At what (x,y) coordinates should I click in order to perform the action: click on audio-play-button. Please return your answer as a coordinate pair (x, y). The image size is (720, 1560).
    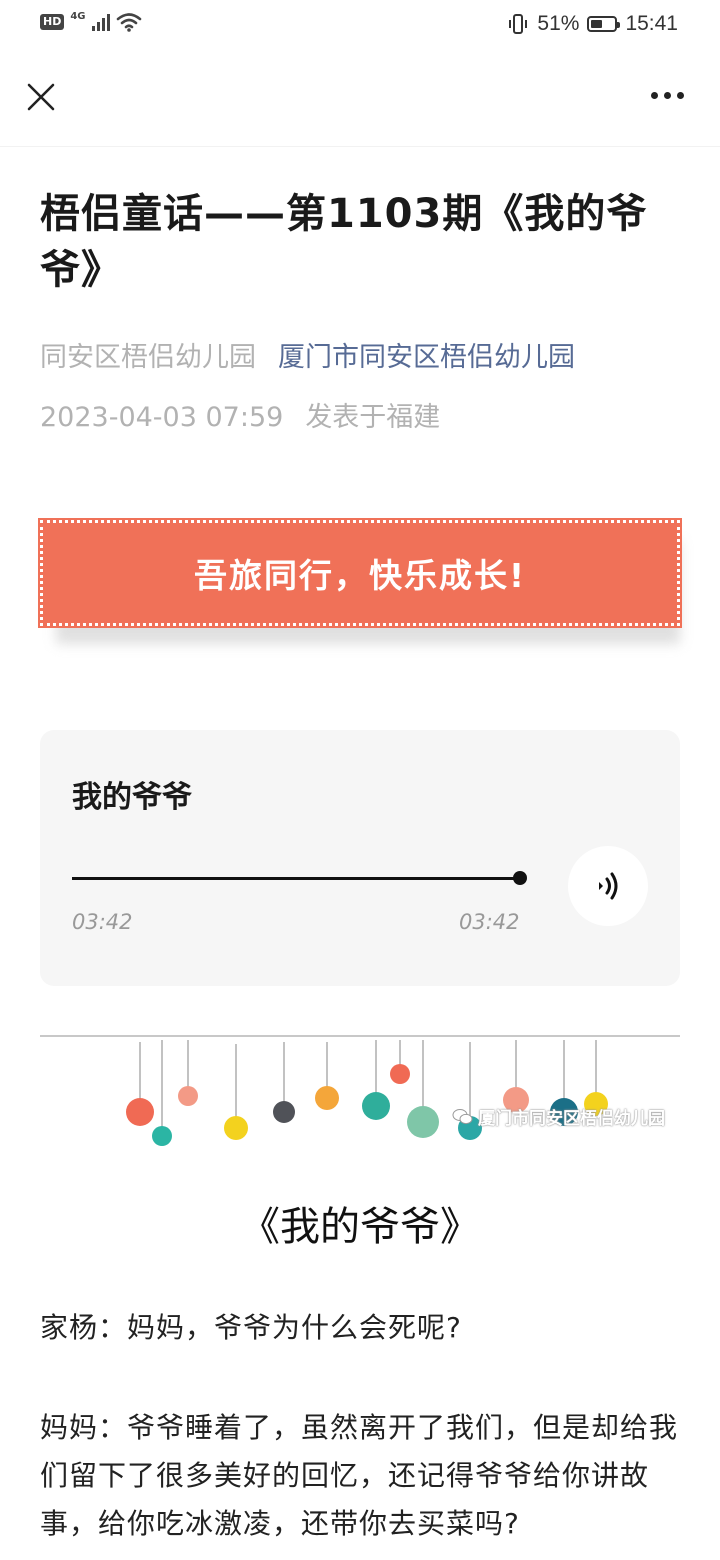
    Looking at the image, I should click on (608, 886).